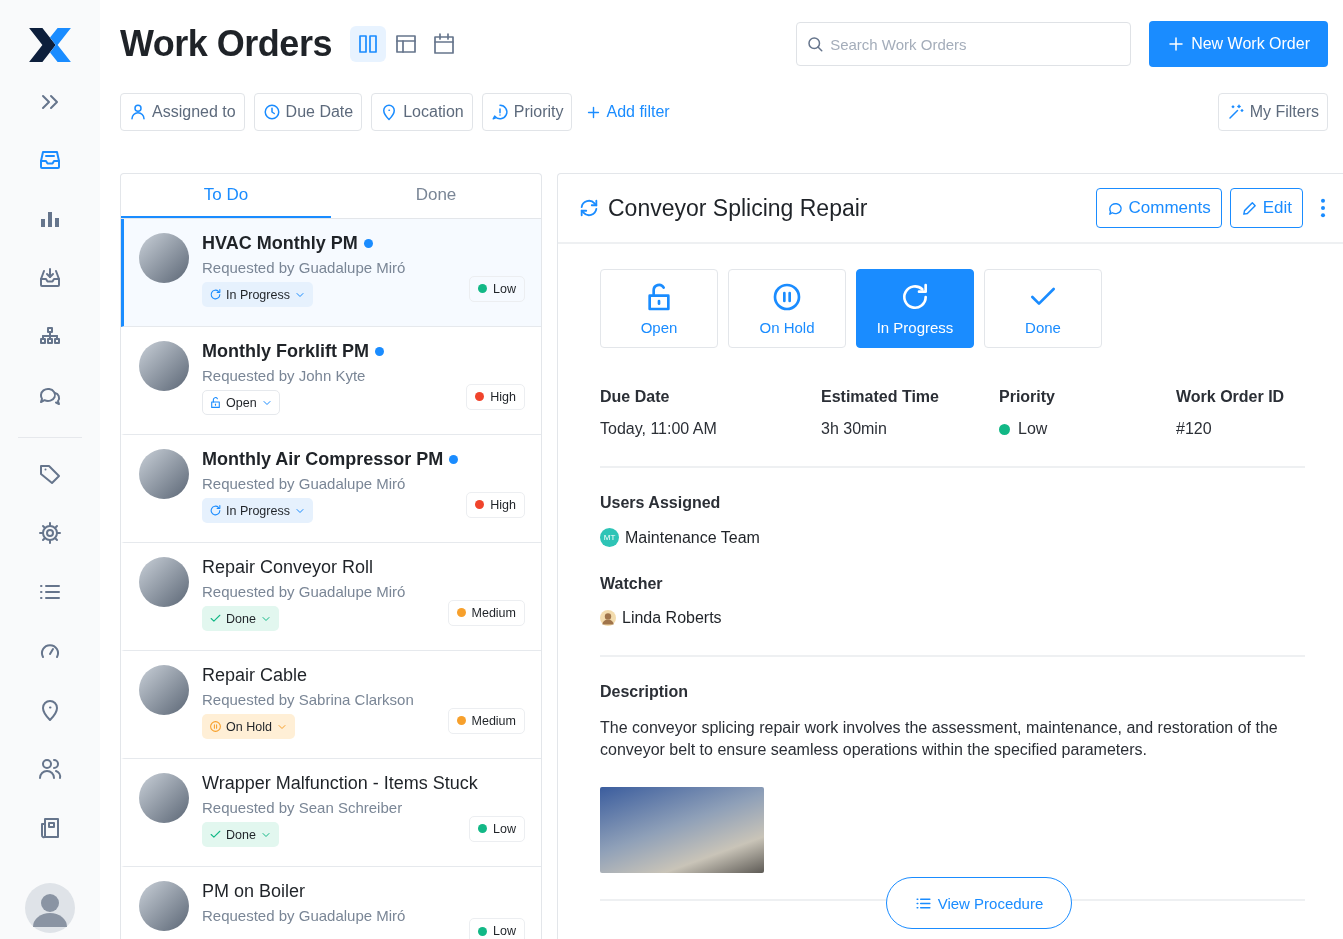 Image resolution: width=1343 pixels, height=939 pixels. Describe the element at coordinates (248, 726) in the screenshot. I see `status-dropdown: On Hold` at that location.